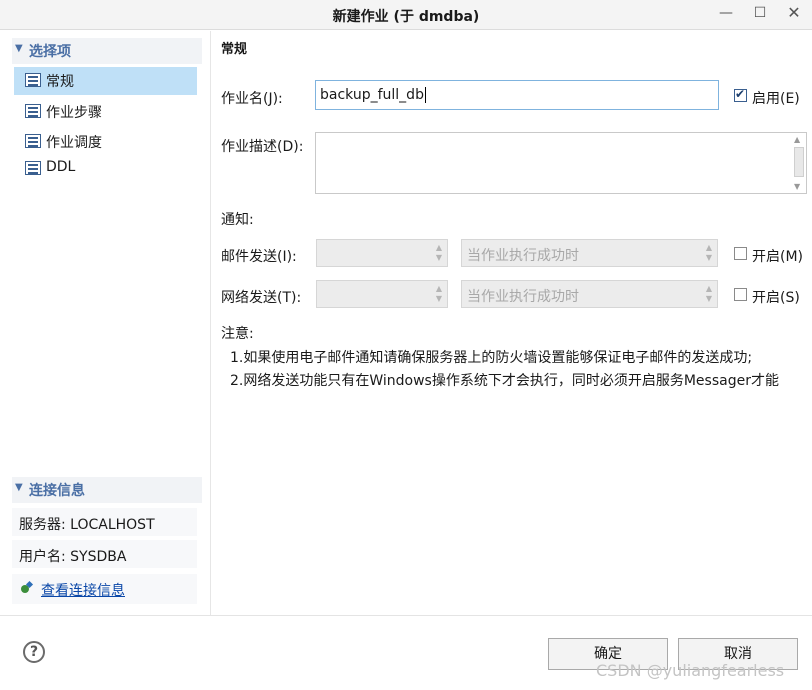  Describe the element at coordinates (778, 257) in the screenshot. I see `mail-open-label: 开启(M)` at that location.